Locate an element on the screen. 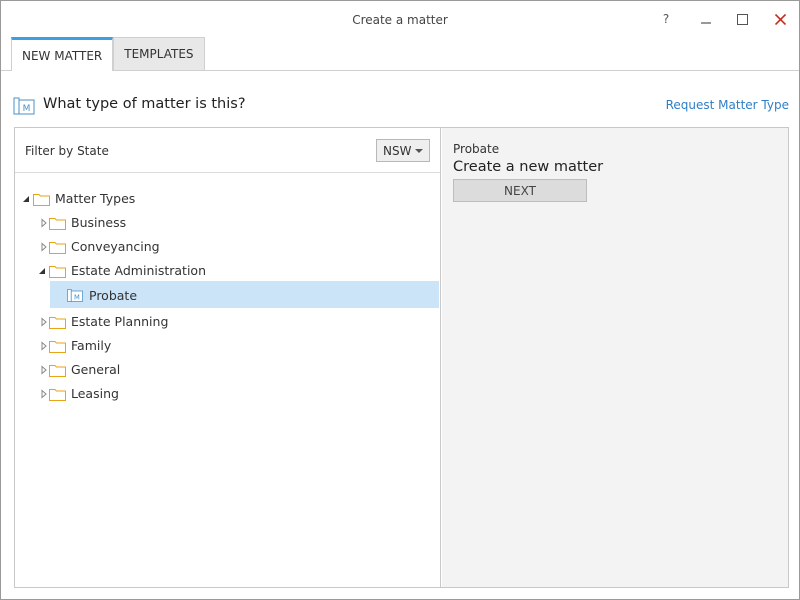  state-dropdown: NSW is located at coordinates (403, 150).